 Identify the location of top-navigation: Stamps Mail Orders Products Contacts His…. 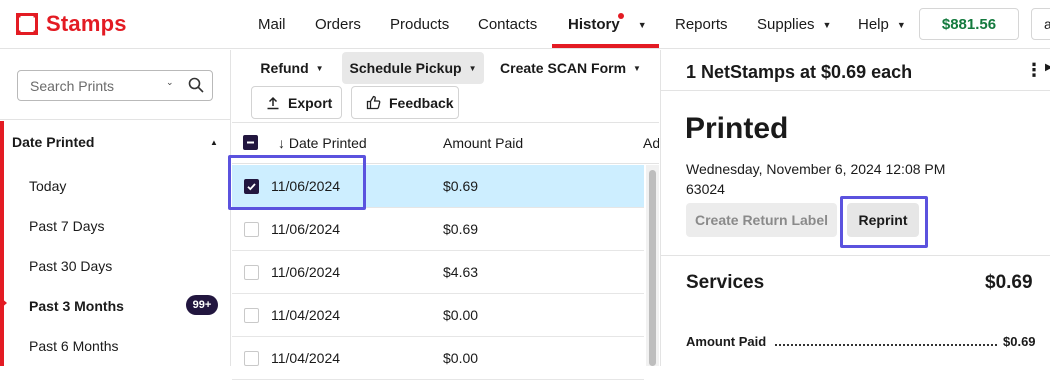
(525, 24).